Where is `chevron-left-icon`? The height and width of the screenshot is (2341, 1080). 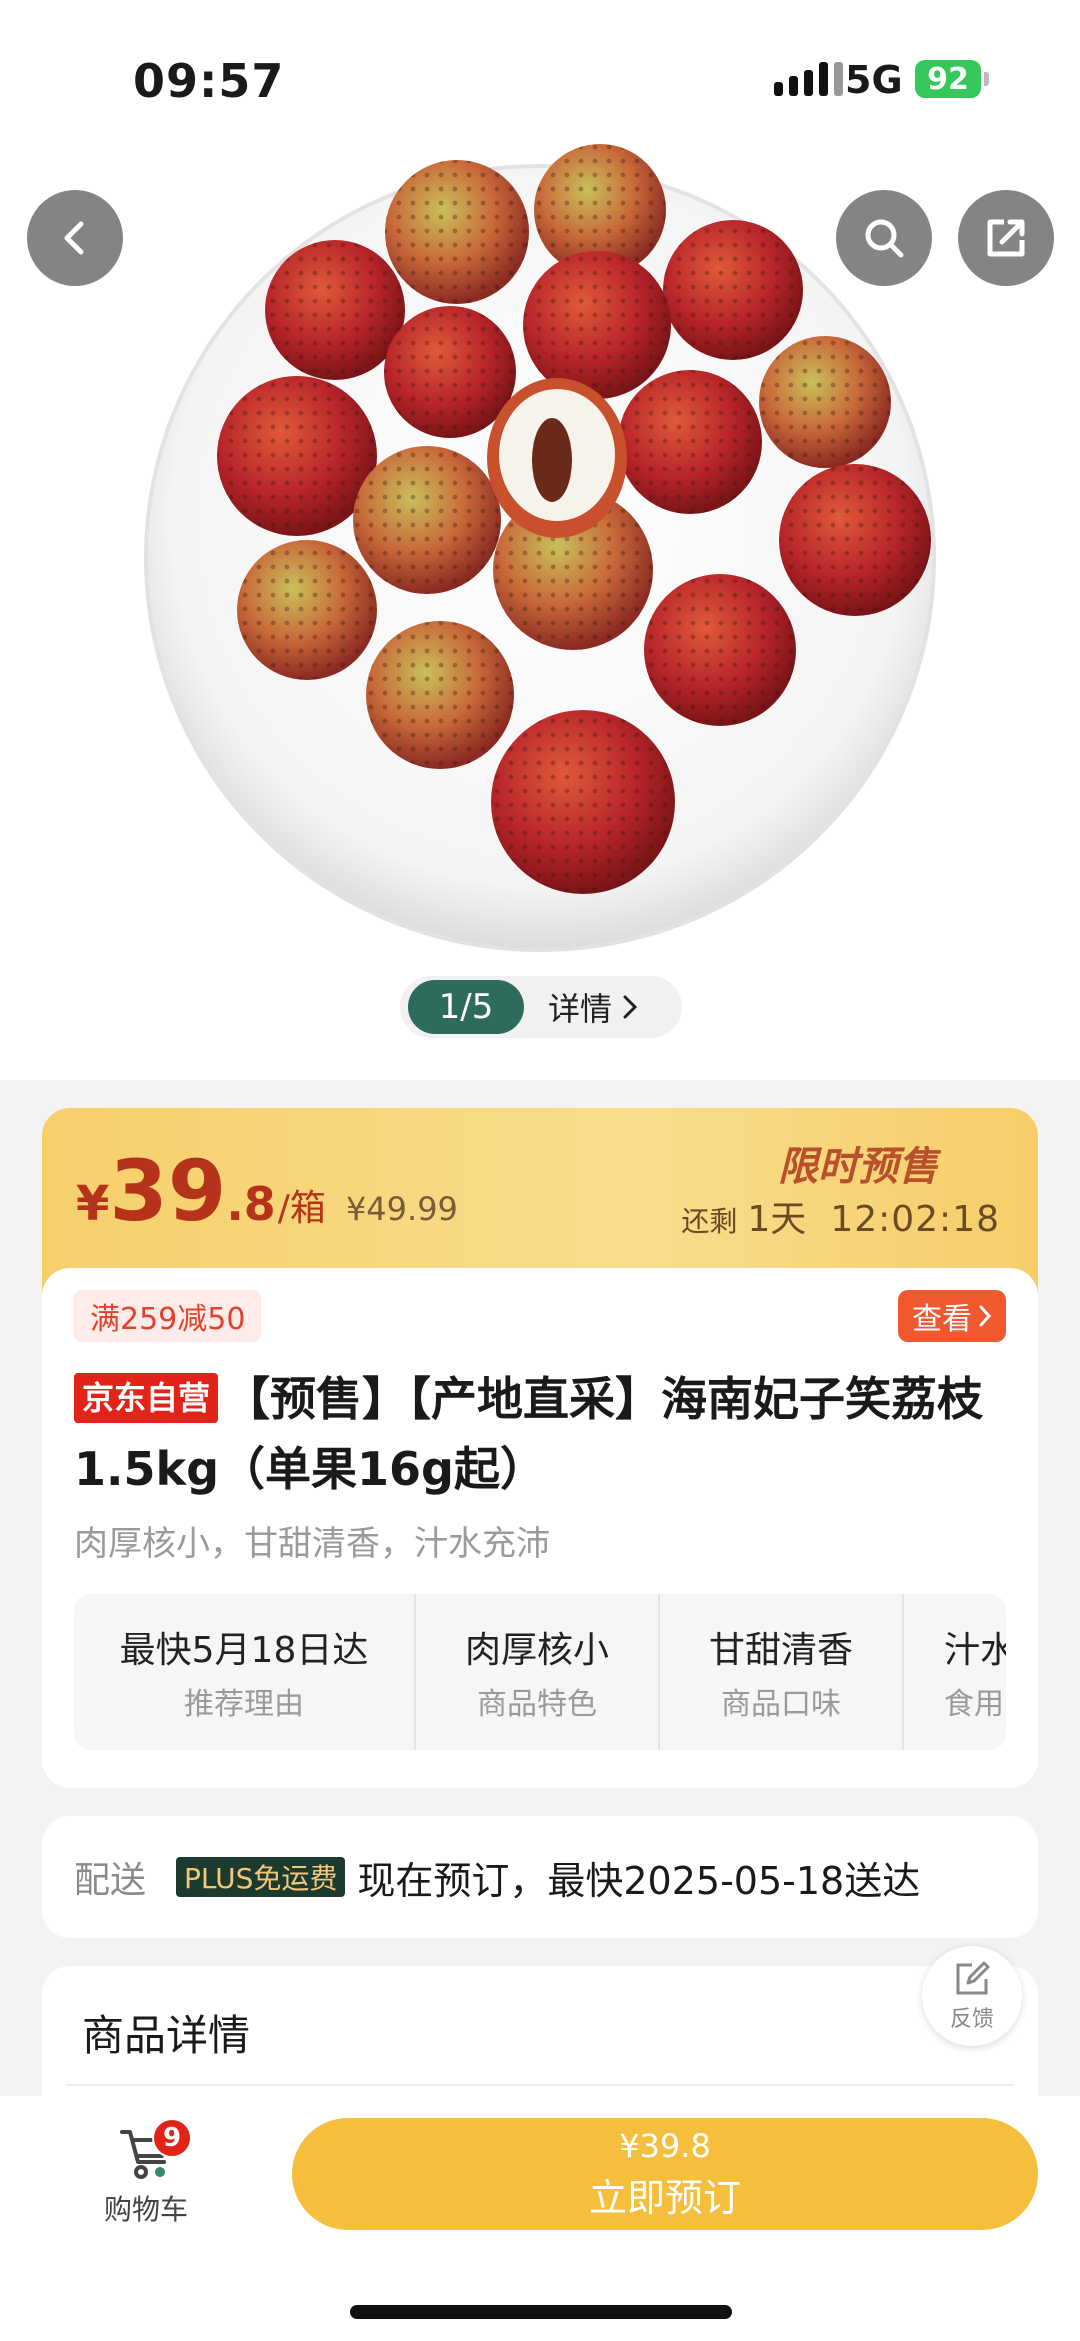 chevron-left-icon is located at coordinates (74, 238).